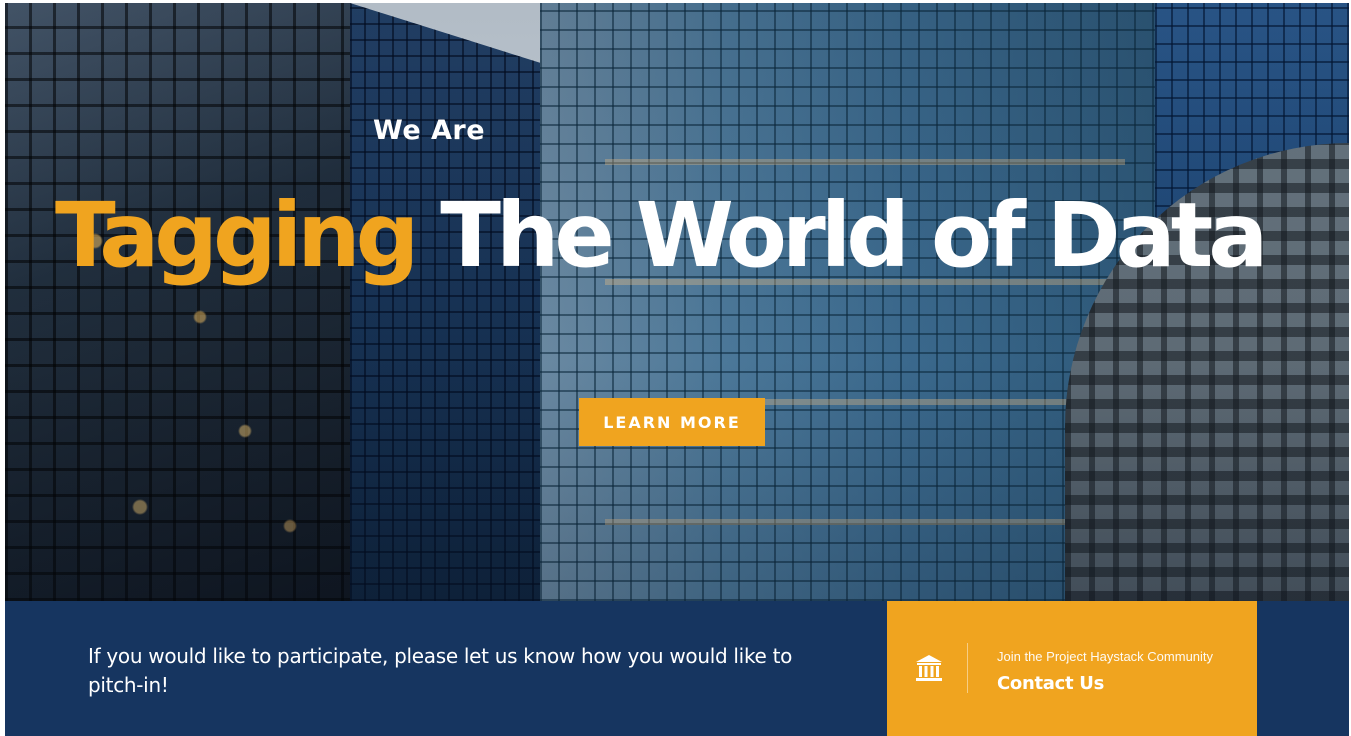 The height and width of the screenshot is (736, 1351). I want to click on bank-building-icon, so click(929, 668).